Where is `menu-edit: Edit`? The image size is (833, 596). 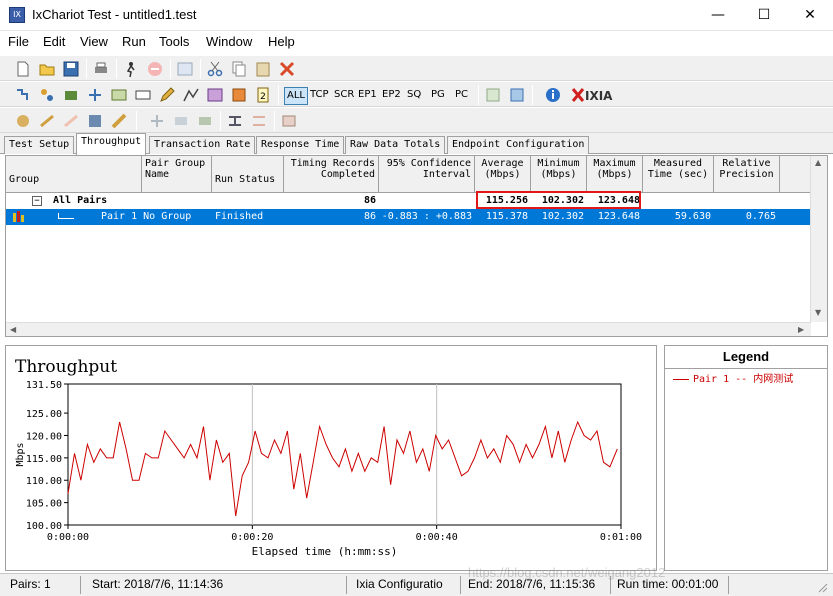
menu-edit: Edit is located at coordinates (54, 41).